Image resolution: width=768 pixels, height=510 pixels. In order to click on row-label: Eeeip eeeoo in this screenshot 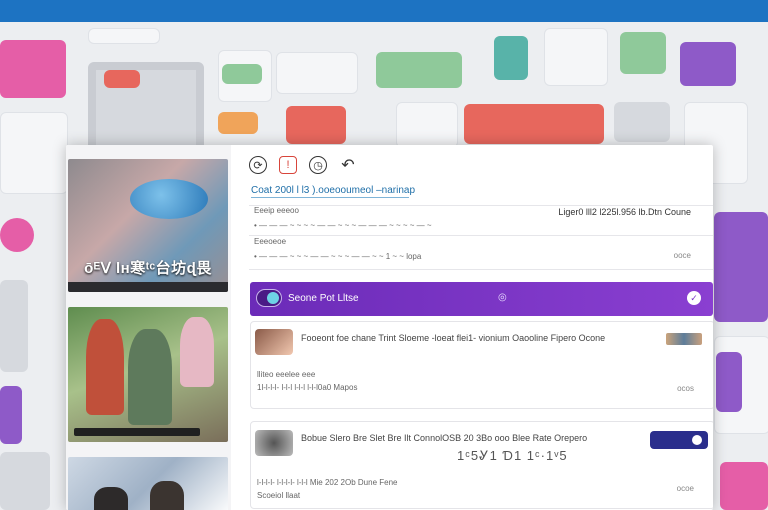, I will do `click(276, 210)`.